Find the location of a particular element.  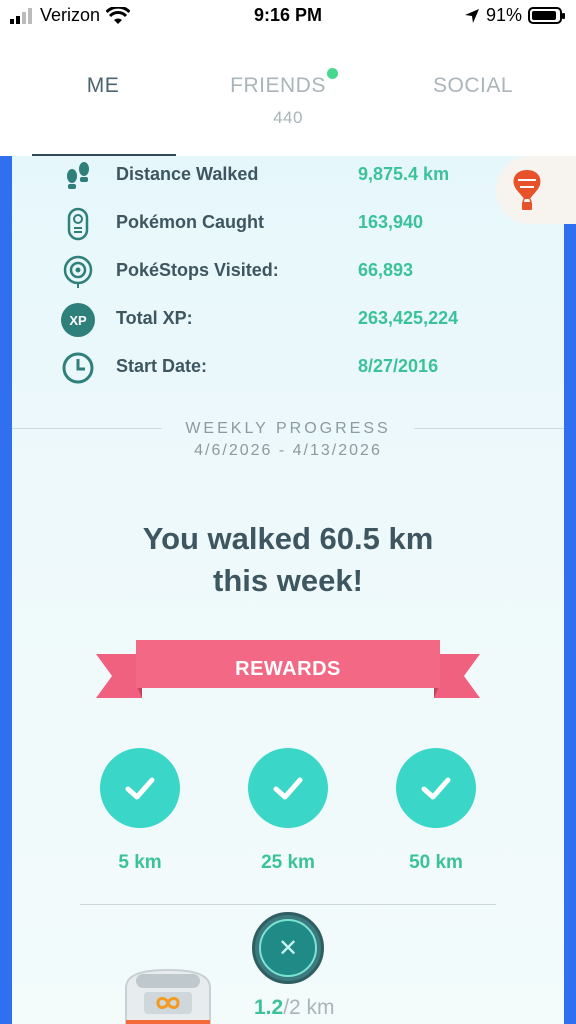

tab-social: SOCIAL is located at coordinates (473, 86).